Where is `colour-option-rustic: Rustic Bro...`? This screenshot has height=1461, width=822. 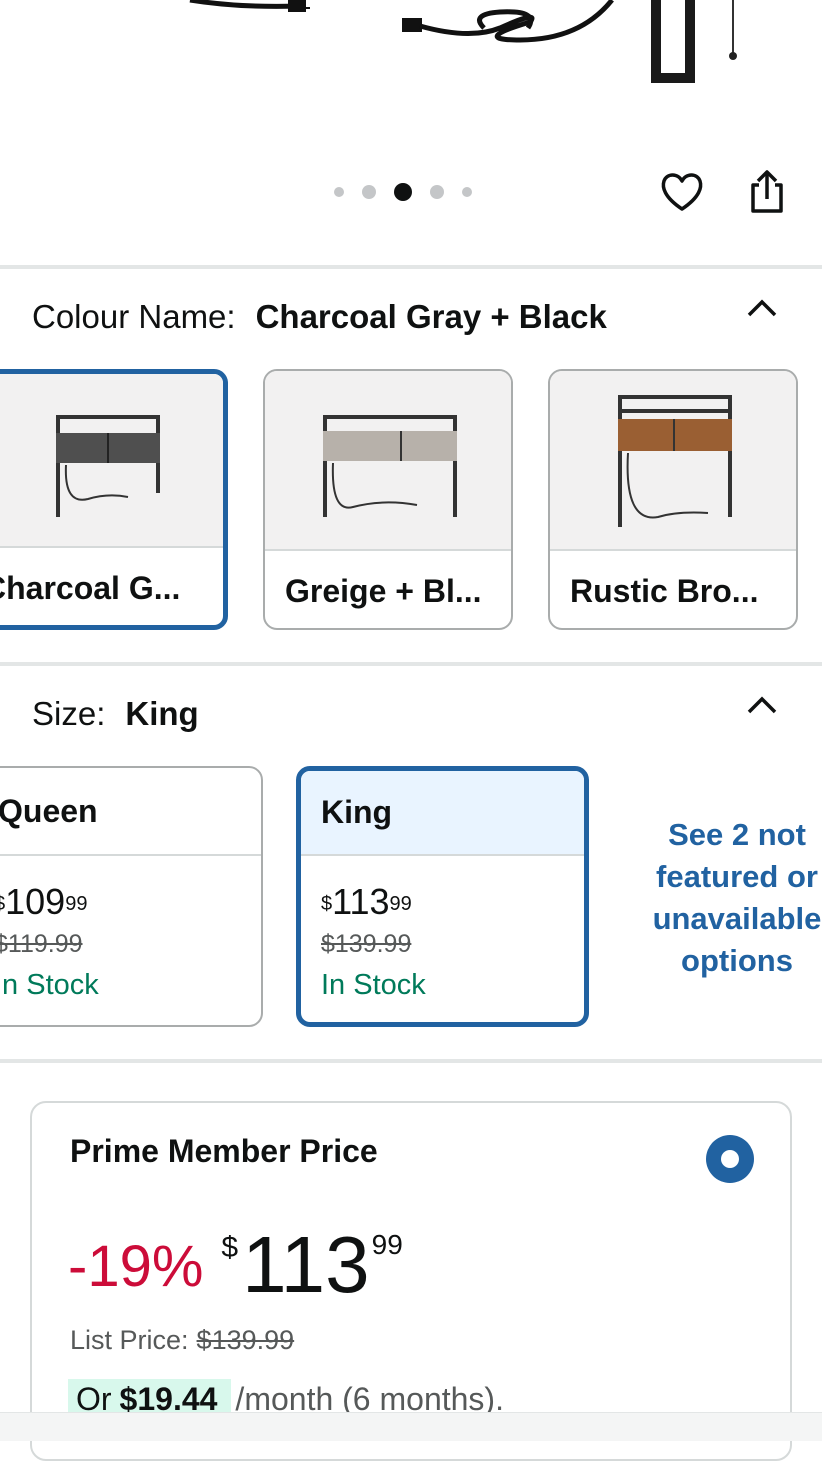
colour-option-rustic: Rustic Bro... is located at coordinates (673, 499).